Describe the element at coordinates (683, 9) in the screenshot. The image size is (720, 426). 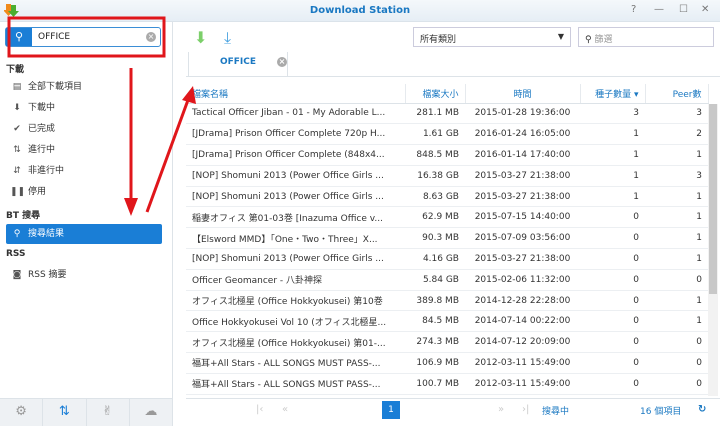
I see `maximize-button: ☐` at that location.